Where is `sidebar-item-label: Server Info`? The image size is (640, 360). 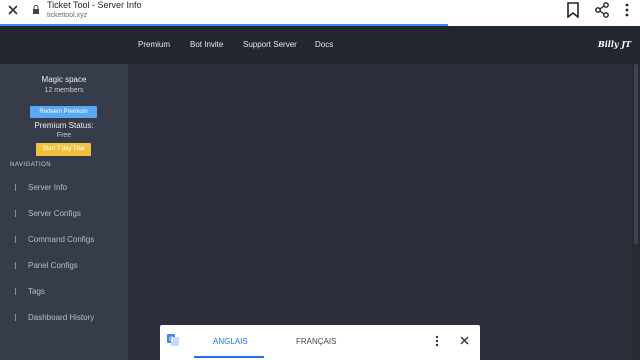 sidebar-item-label: Server Info is located at coordinates (48, 187).